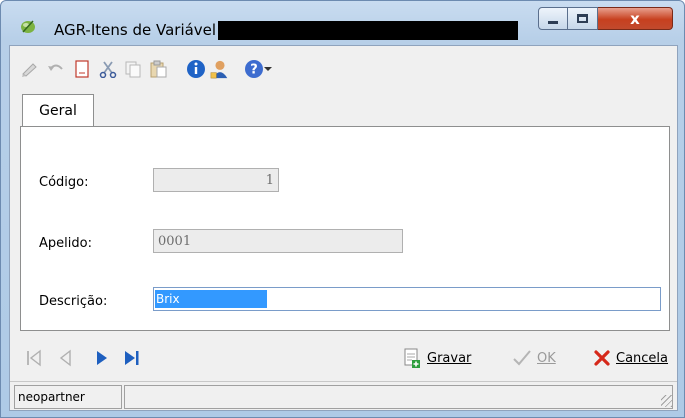  What do you see at coordinates (522, 358) in the screenshot?
I see `checkmark-icon` at bounding box center [522, 358].